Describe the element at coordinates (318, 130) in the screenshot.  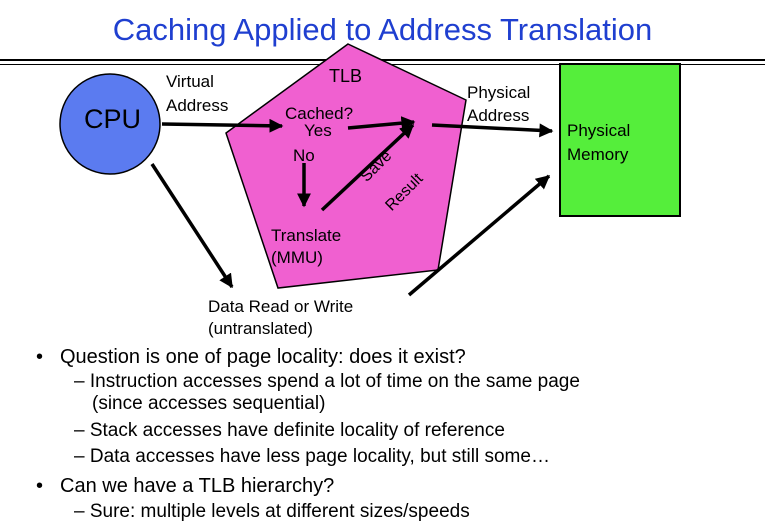
I see `yes-label: Yes` at that location.